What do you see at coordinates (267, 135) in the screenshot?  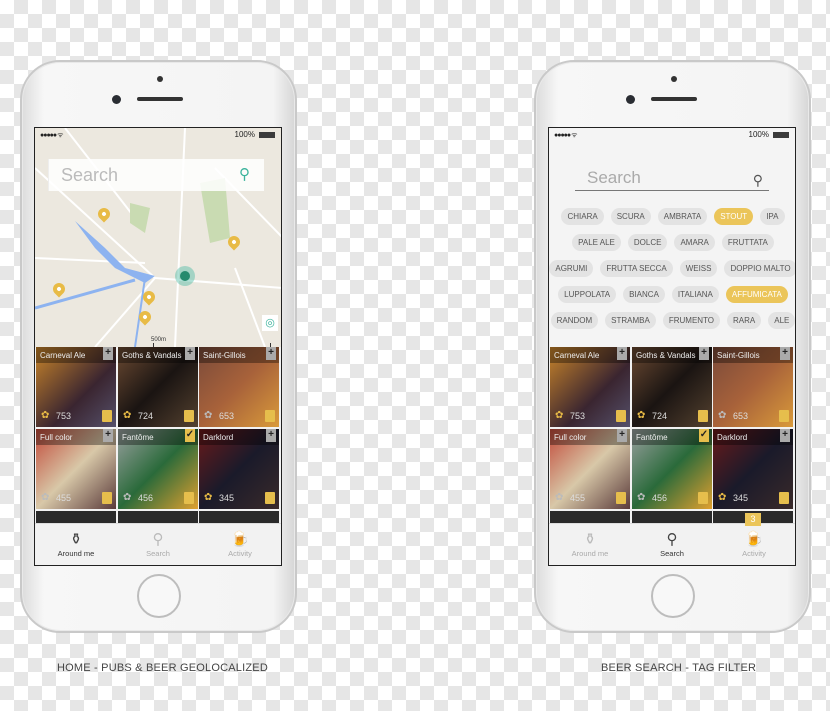 I see `battery-icon` at bounding box center [267, 135].